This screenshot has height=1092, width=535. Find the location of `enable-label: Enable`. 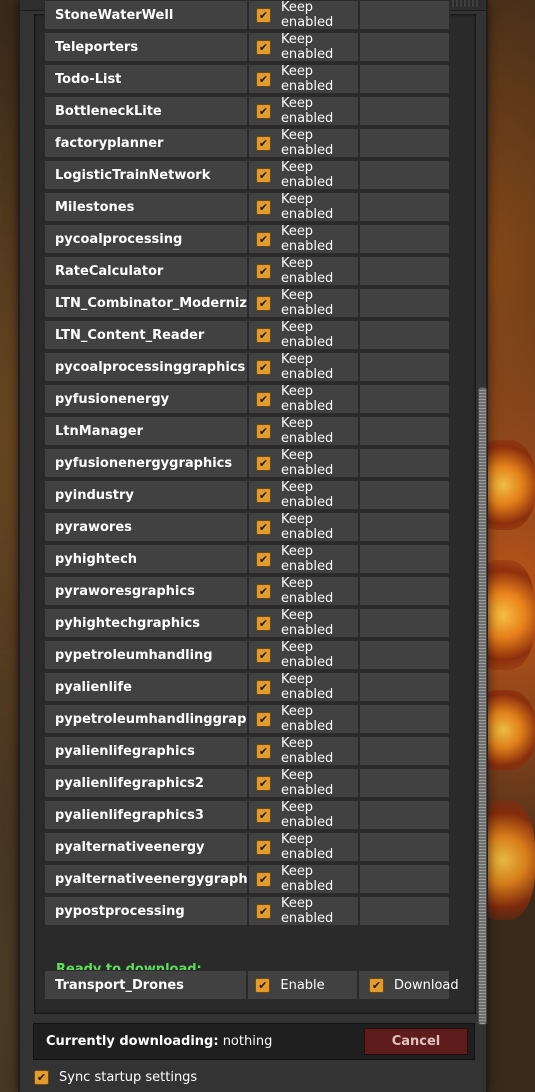

enable-label: Enable is located at coordinates (302, 985).